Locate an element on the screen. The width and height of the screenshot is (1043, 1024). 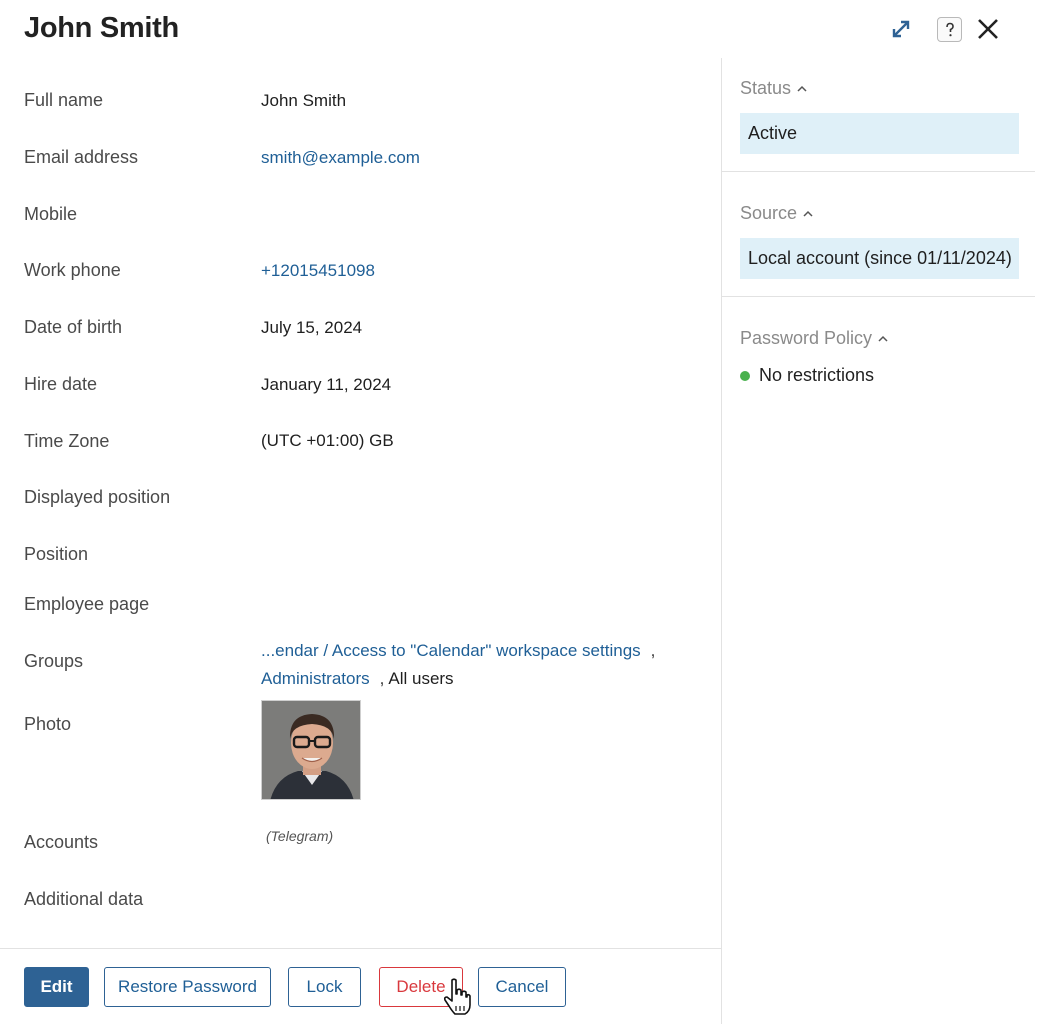
group-all-users: All users is located at coordinates (421, 678).